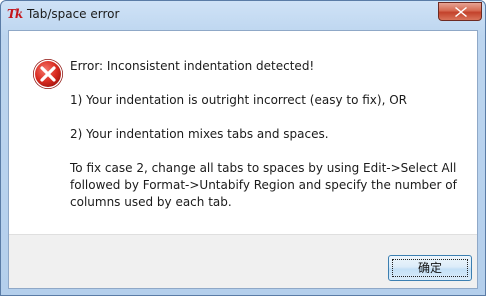  Describe the element at coordinates (73, 14) in the screenshot. I see `window-title: Tab/space error` at that location.